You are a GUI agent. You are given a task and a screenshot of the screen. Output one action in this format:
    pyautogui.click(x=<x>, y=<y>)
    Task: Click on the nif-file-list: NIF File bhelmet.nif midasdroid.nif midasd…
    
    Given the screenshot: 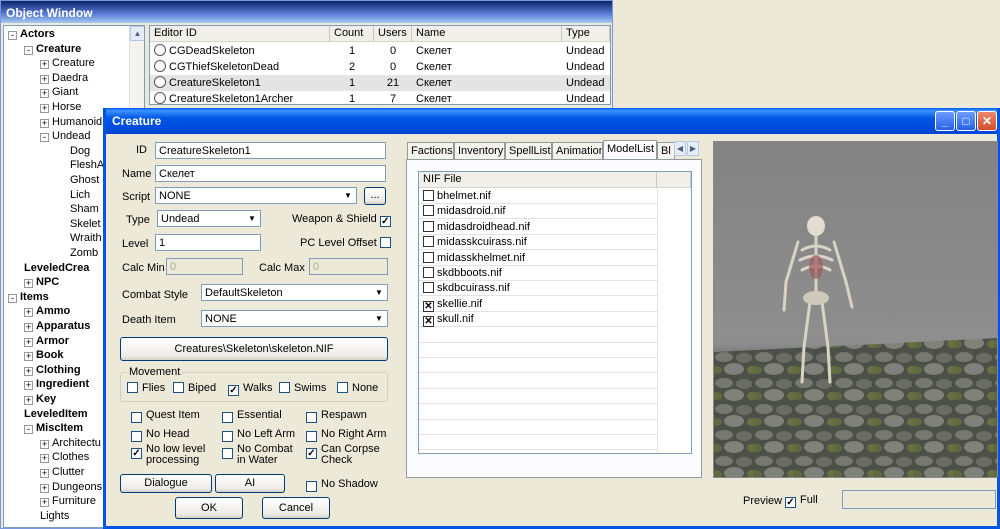 What is the action you would take?
    pyautogui.click(x=555, y=312)
    